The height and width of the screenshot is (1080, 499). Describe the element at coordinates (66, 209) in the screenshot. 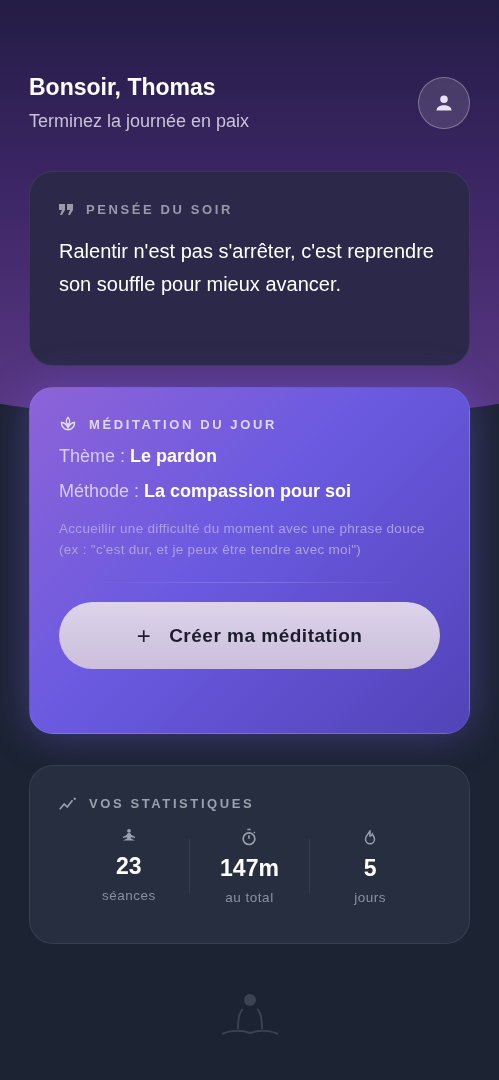

I see `quote-icon` at that location.